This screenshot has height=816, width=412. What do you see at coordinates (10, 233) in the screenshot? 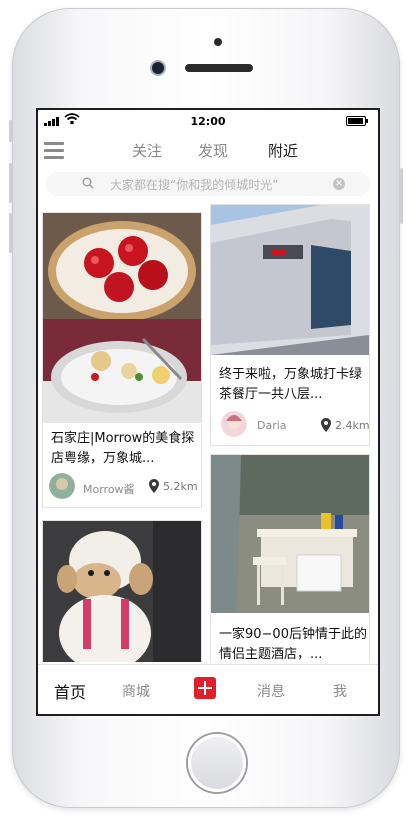
I see `volume-down-button` at bounding box center [10, 233].